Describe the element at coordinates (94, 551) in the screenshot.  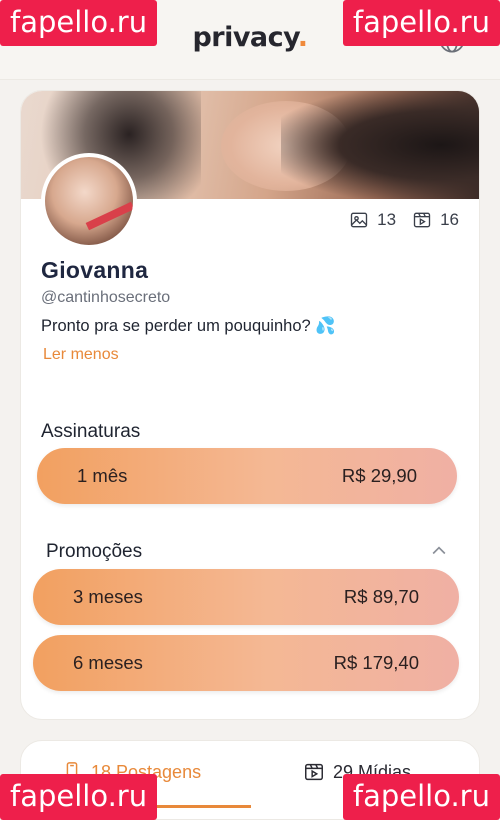
I see `promotions-title: Promoções` at that location.